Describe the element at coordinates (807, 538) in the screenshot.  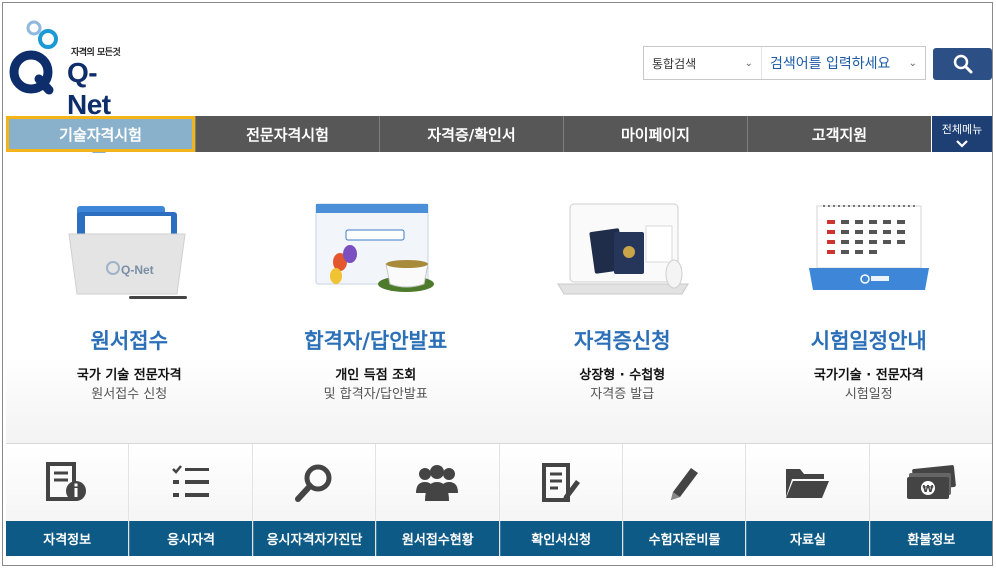
I see `quick-item-label: 자료실` at that location.